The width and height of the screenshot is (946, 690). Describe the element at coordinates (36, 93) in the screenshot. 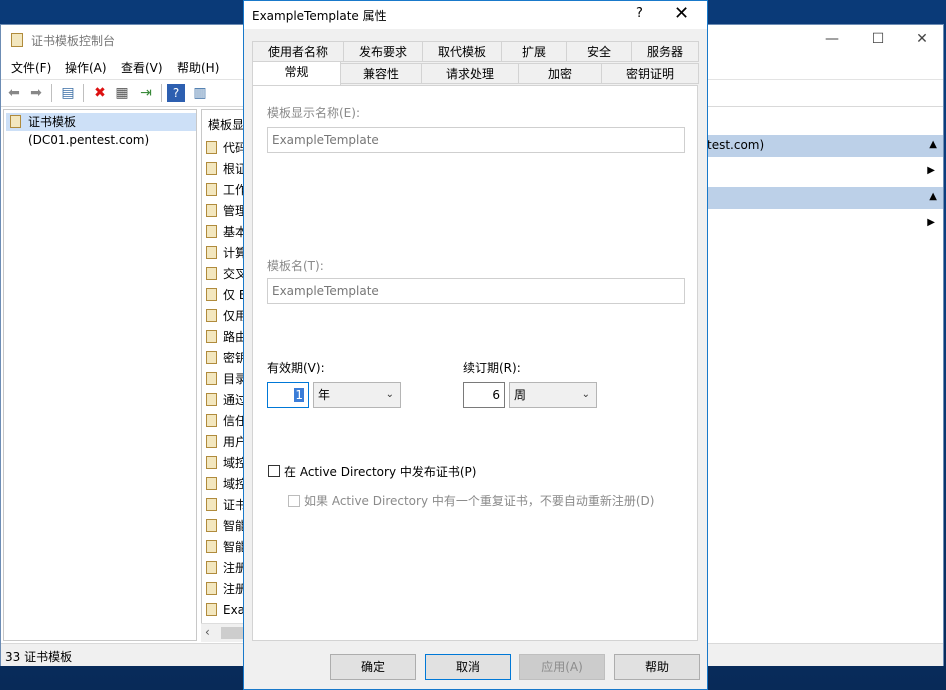

I see `forward-arrow-icon: ➡` at that location.